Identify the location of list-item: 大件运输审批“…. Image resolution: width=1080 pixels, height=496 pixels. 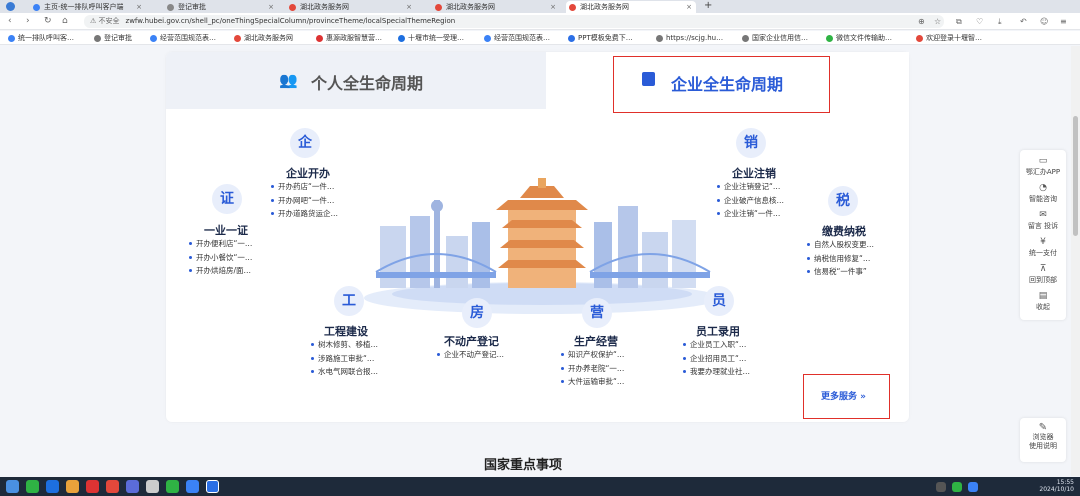
(592, 382).